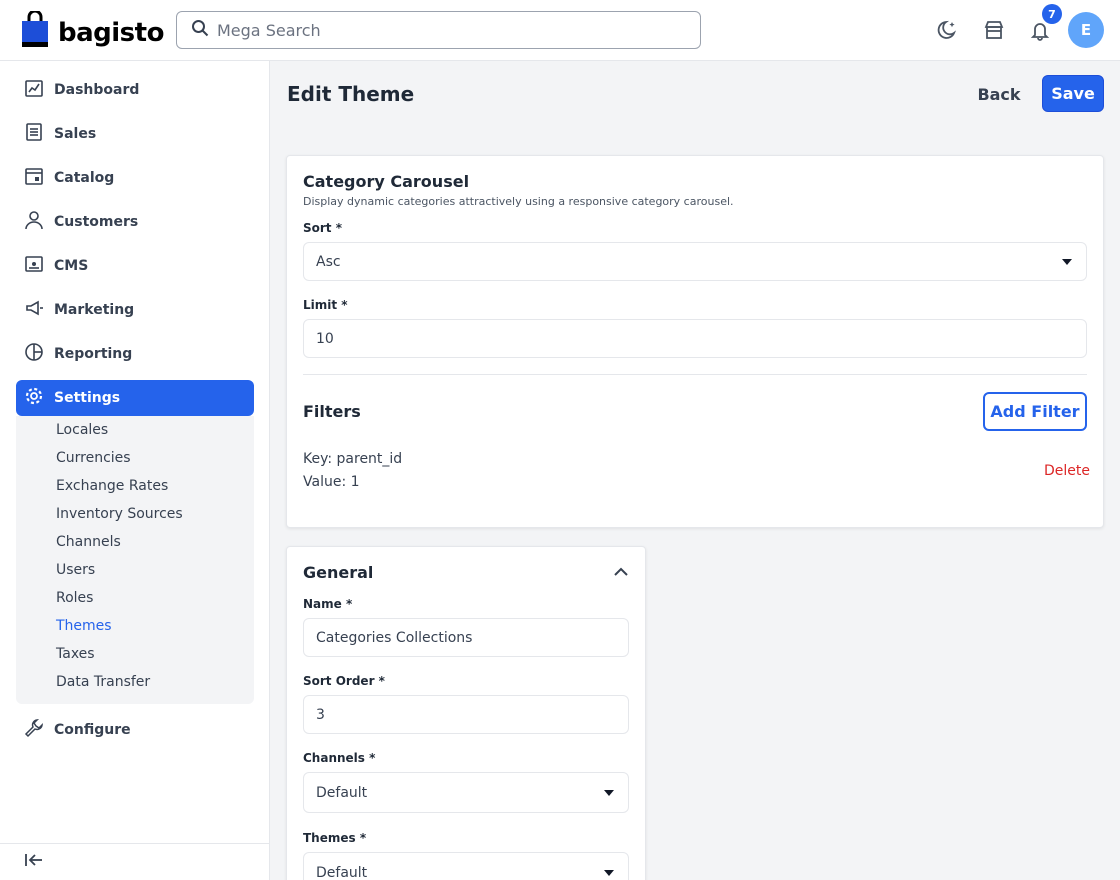 Image resolution: width=1120 pixels, height=880 pixels. I want to click on collapse-icon, so click(34, 862).